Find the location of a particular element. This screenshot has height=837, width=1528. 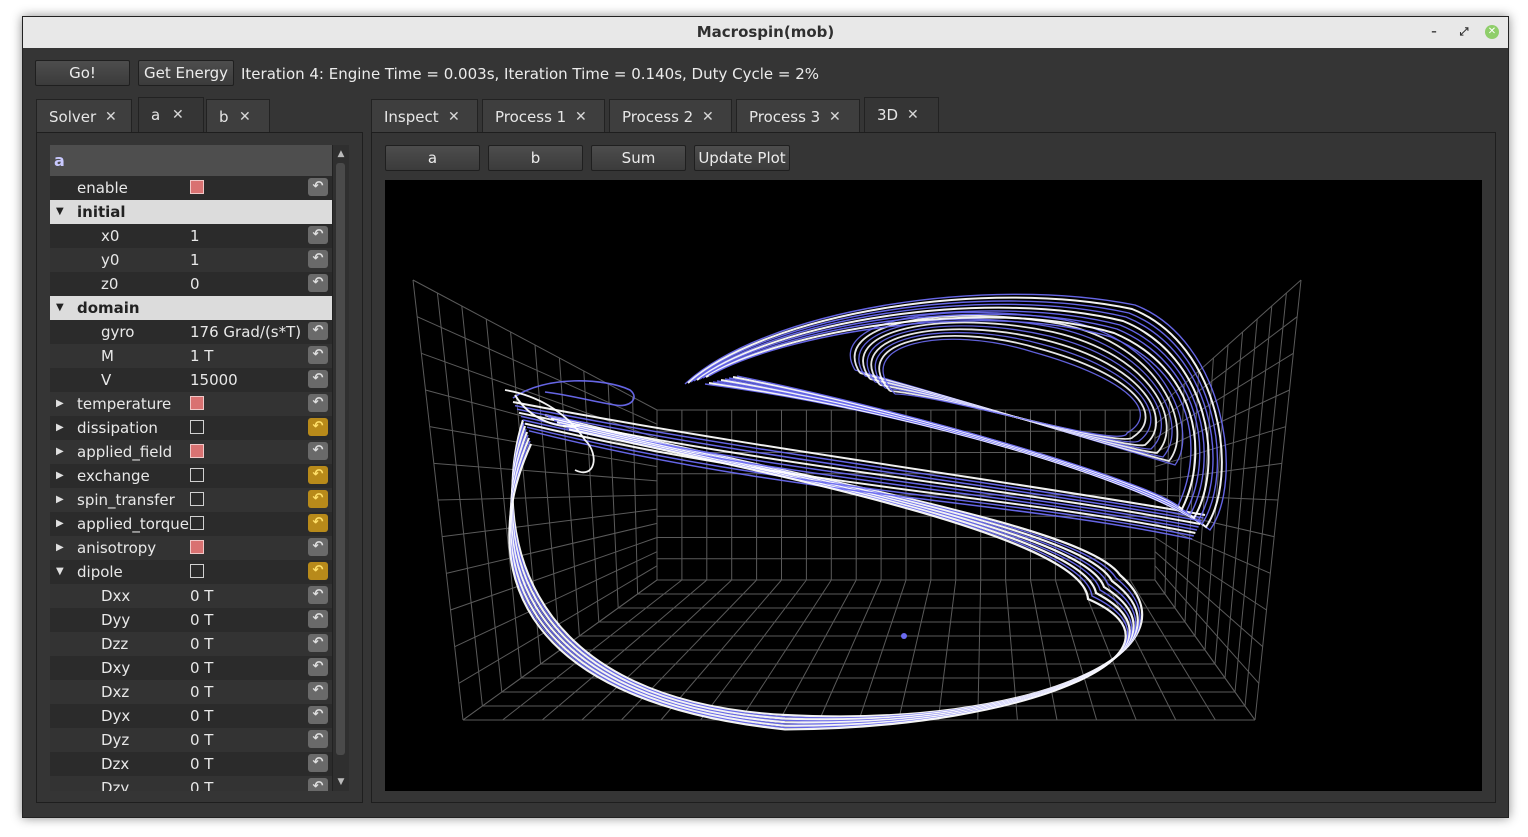

tree-row-dyy: Dyy 0 T ↶ is located at coordinates (191, 620).